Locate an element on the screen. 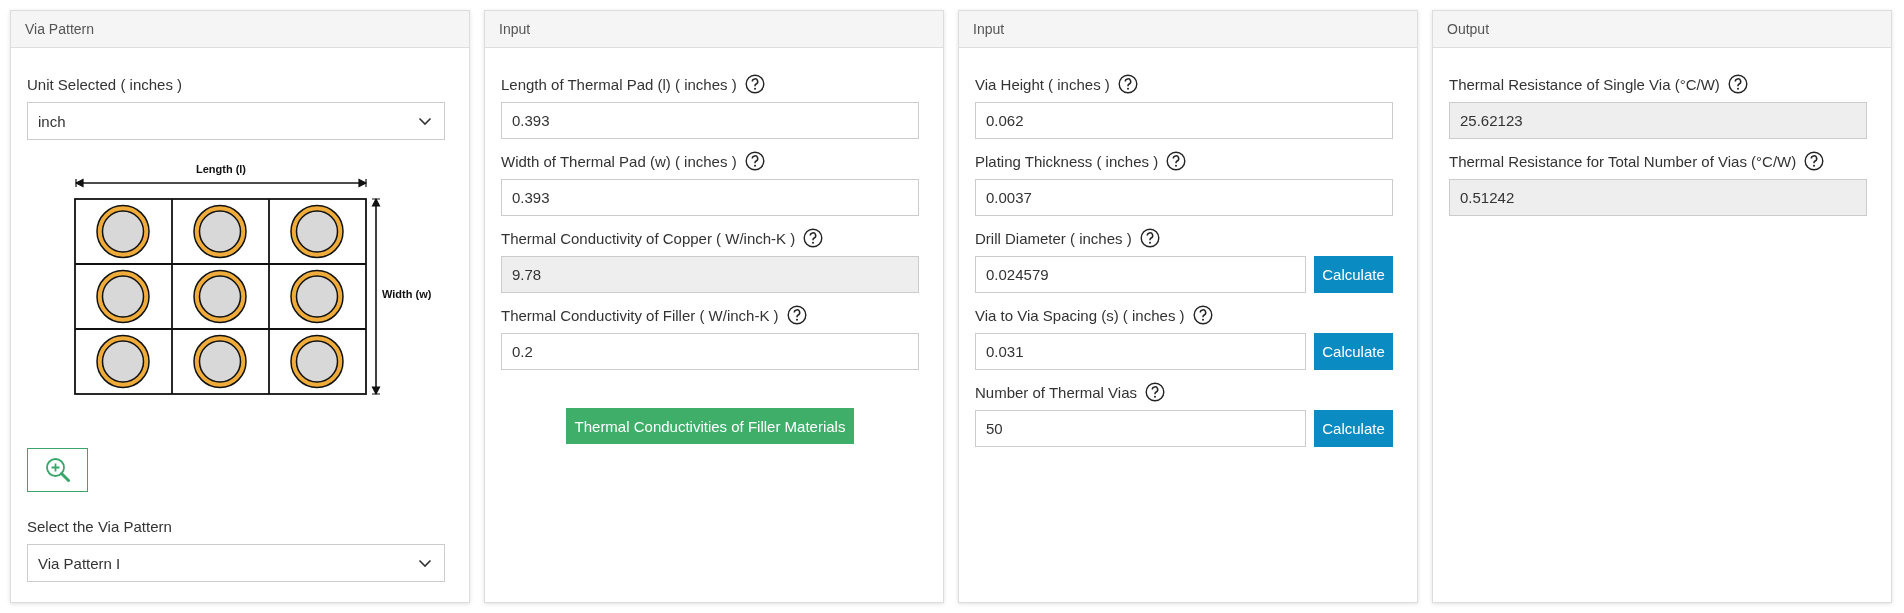 The width and height of the screenshot is (1904, 613). panel-header: Via Pattern is located at coordinates (240, 29).